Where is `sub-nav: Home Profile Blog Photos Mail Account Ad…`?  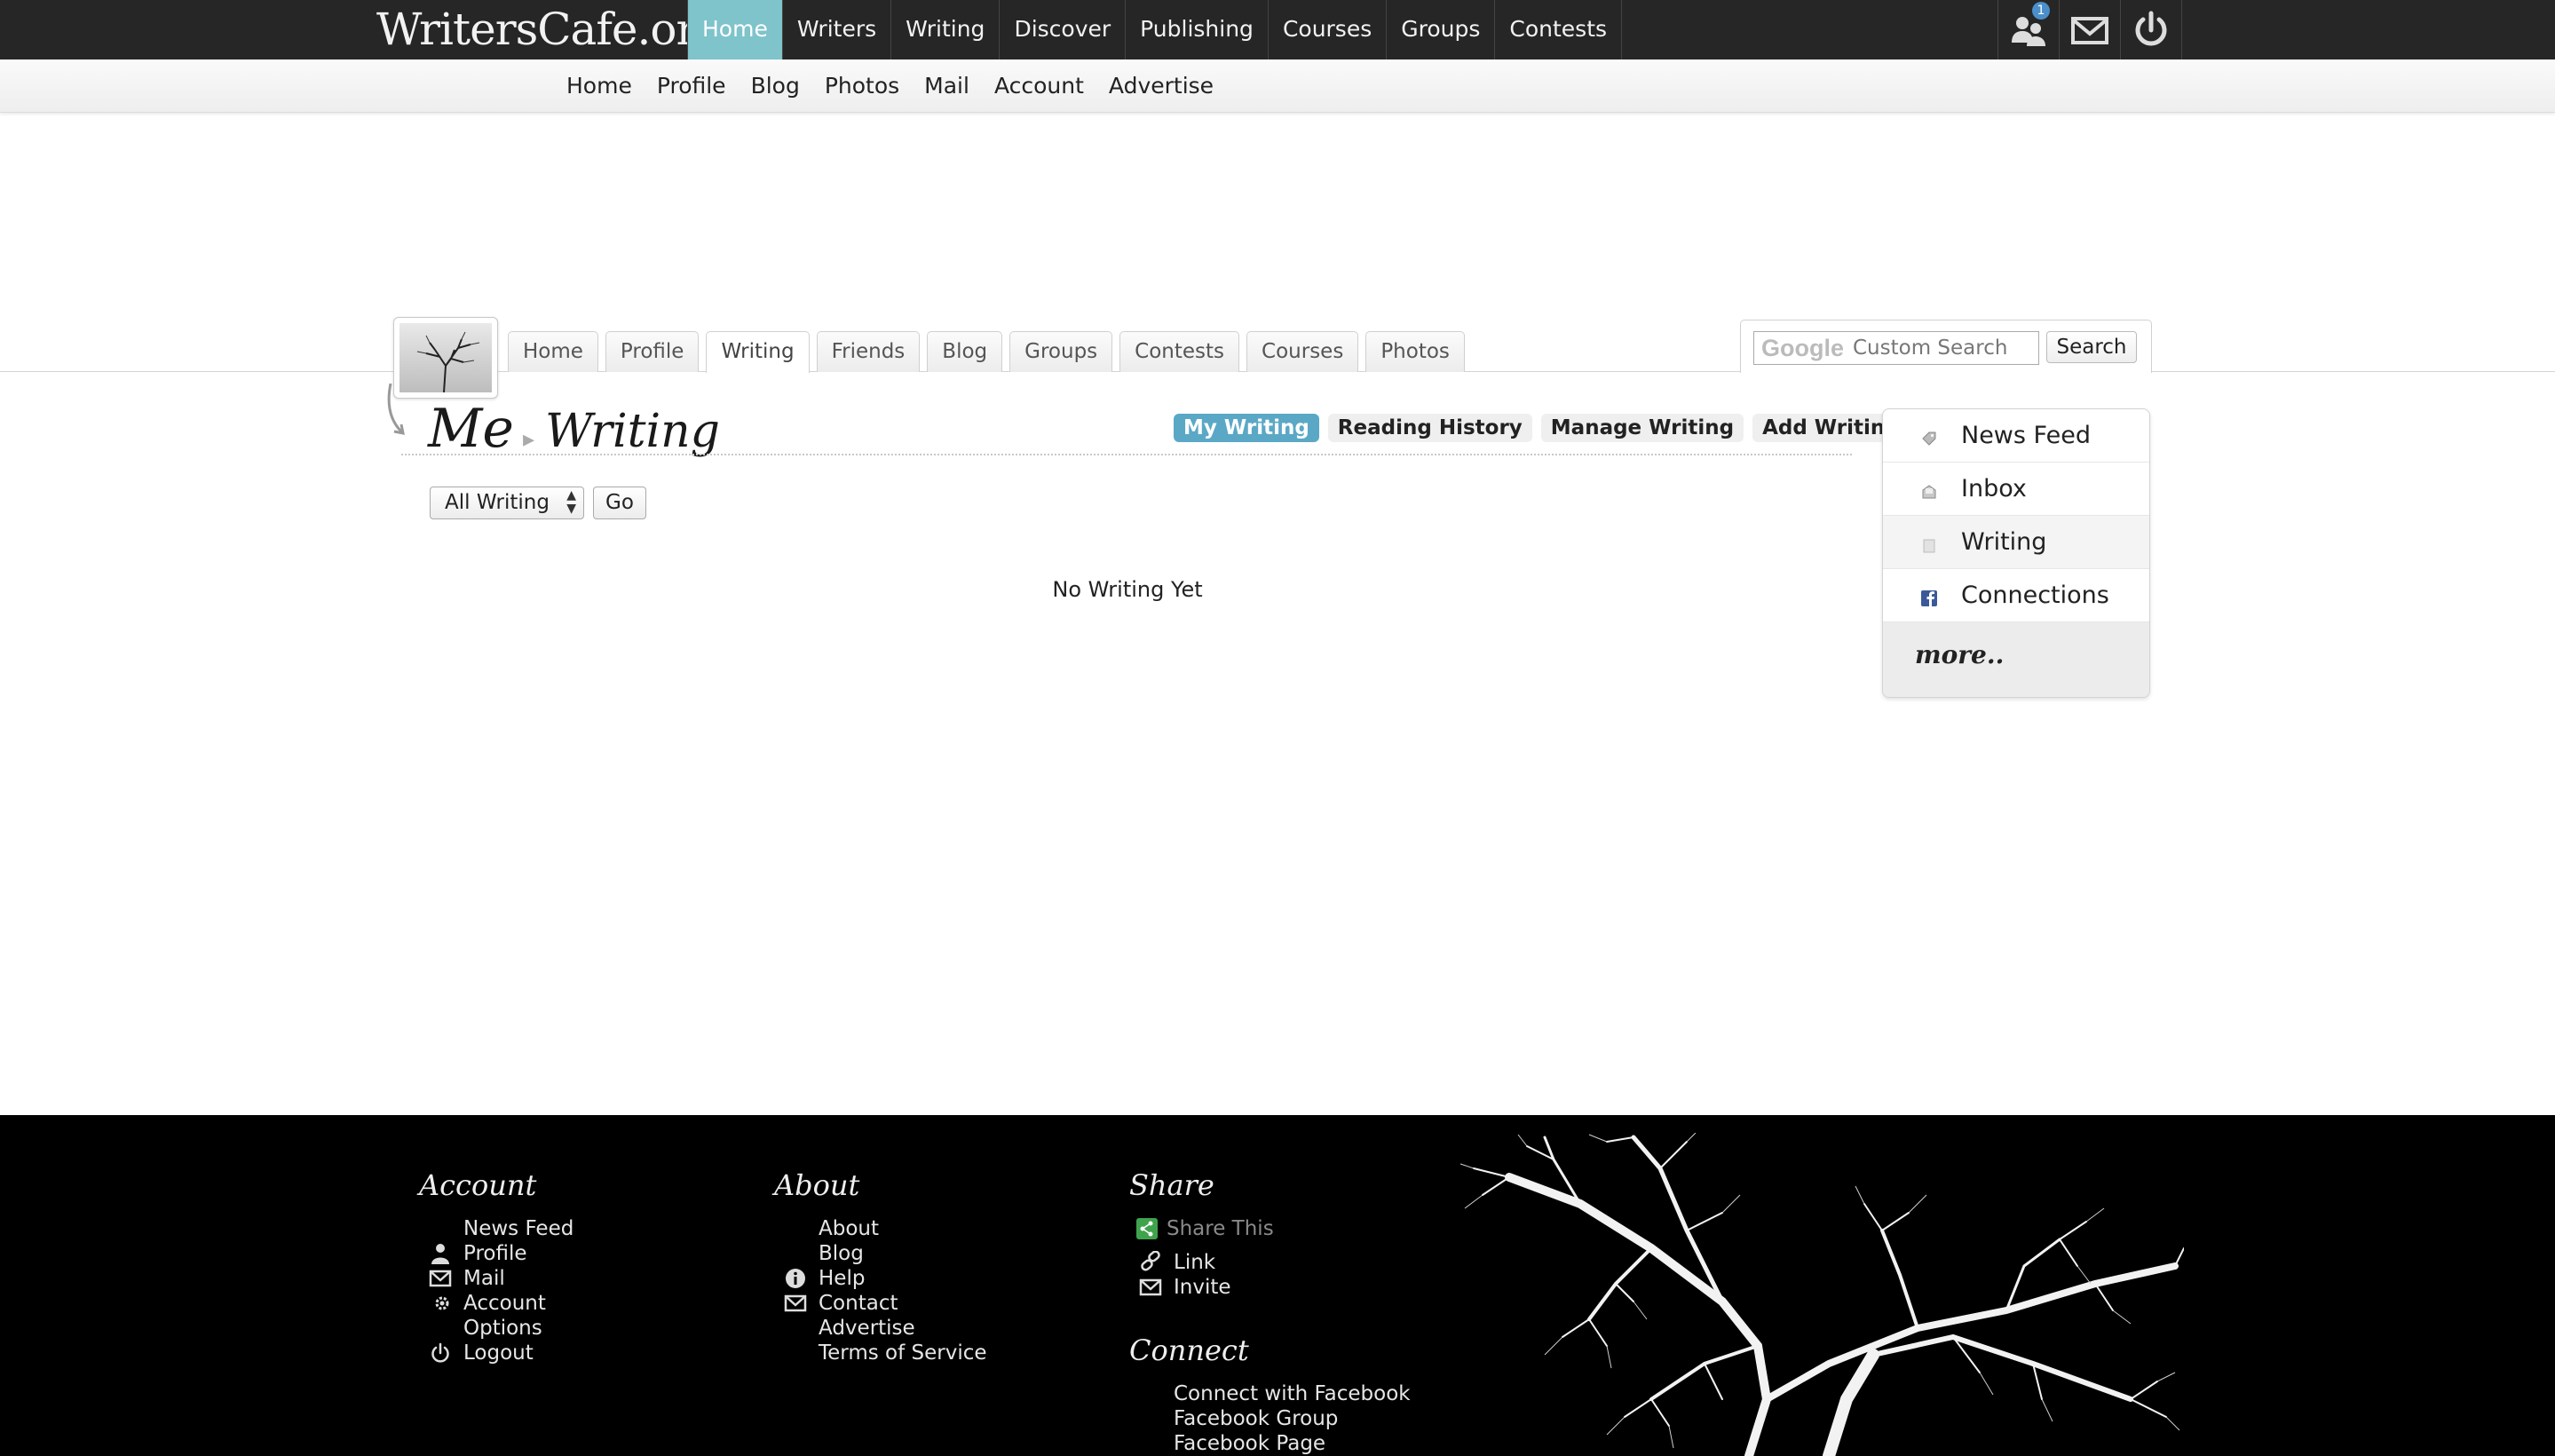
sub-nav: Home Profile Blog Photos Mail Account Ad… is located at coordinates (890, 86).